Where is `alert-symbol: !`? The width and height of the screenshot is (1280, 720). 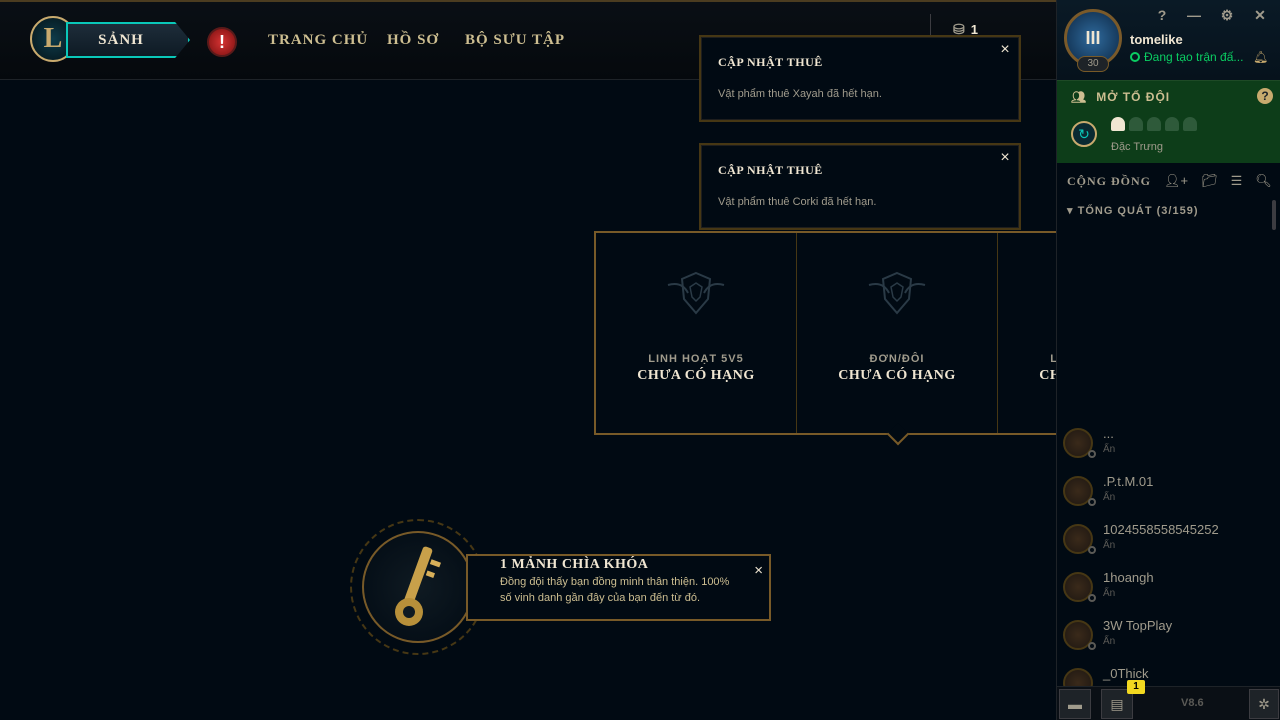
alert-symbol: ! is located at coordinates (222, 41).